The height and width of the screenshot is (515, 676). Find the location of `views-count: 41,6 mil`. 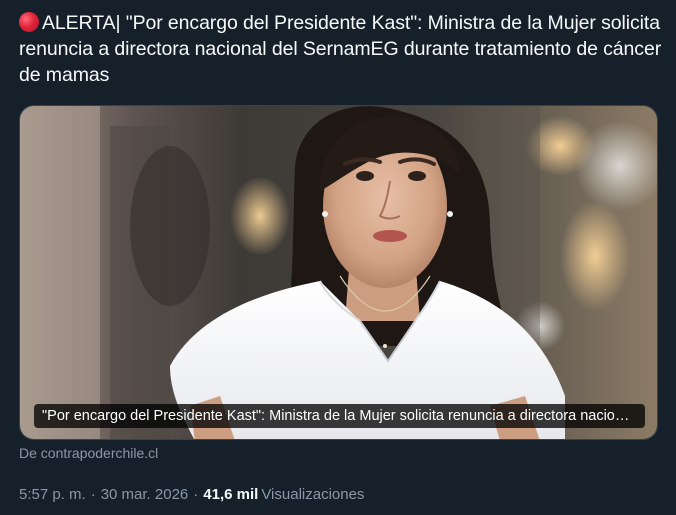

views-count: 41,6 mil is located at coordinates (230, 494).